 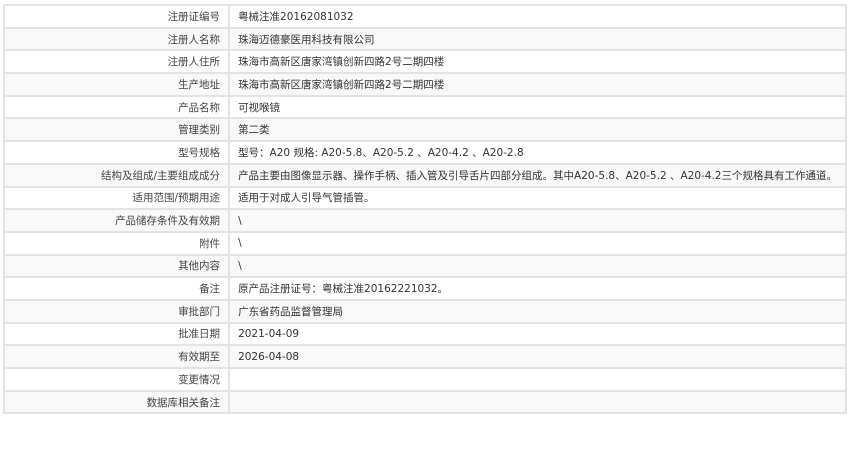 I want to click on table-row: 批准日期 2021-04-09, so click(x=424, y=334).